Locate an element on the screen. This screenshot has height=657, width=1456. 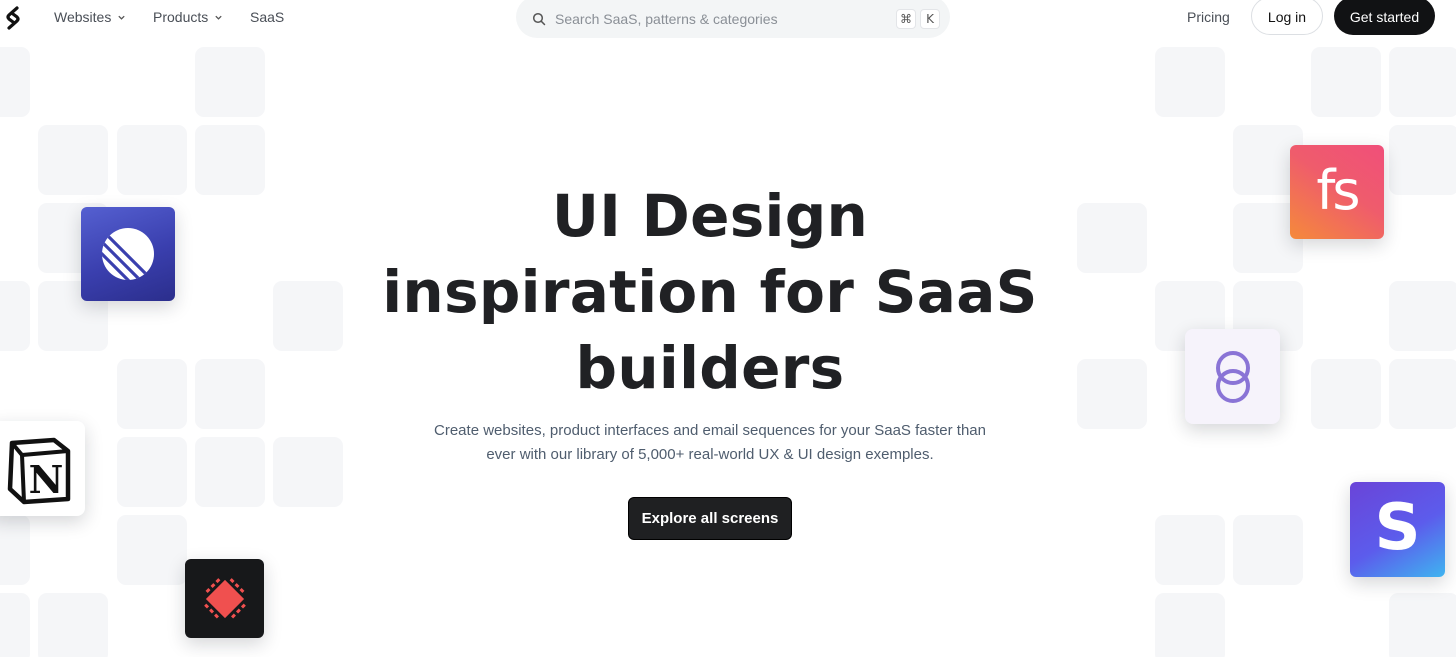
interlocked-rings-logo-icon is located at coordinates (1232, 376).